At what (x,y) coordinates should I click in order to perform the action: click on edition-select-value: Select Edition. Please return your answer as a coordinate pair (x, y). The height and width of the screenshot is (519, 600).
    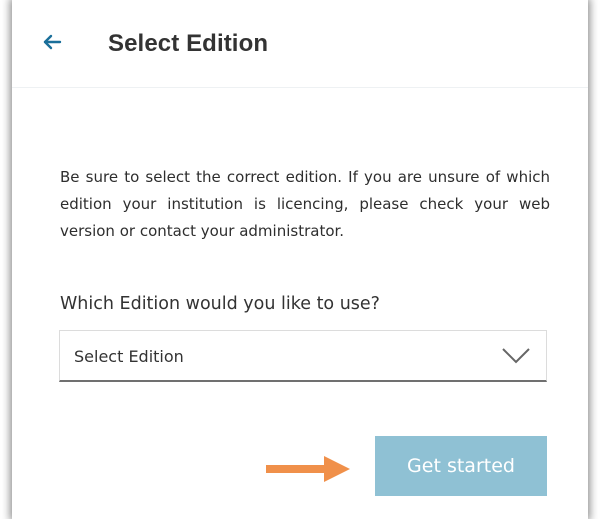
    Looking at the image, I should click on (129, 356).